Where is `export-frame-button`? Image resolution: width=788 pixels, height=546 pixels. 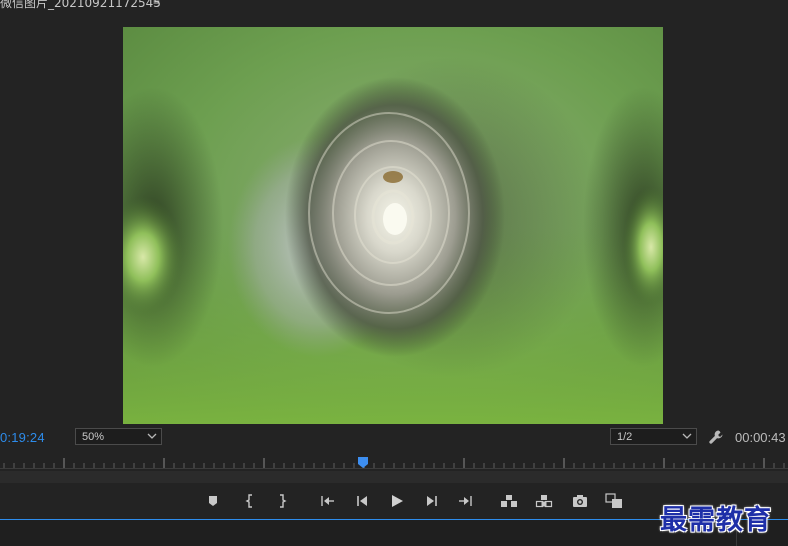 export-frame-button is located at coordinates (580, 501).